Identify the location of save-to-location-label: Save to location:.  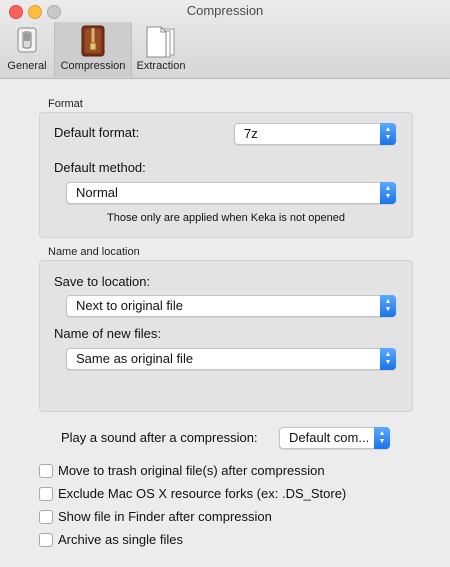
(102, 281).